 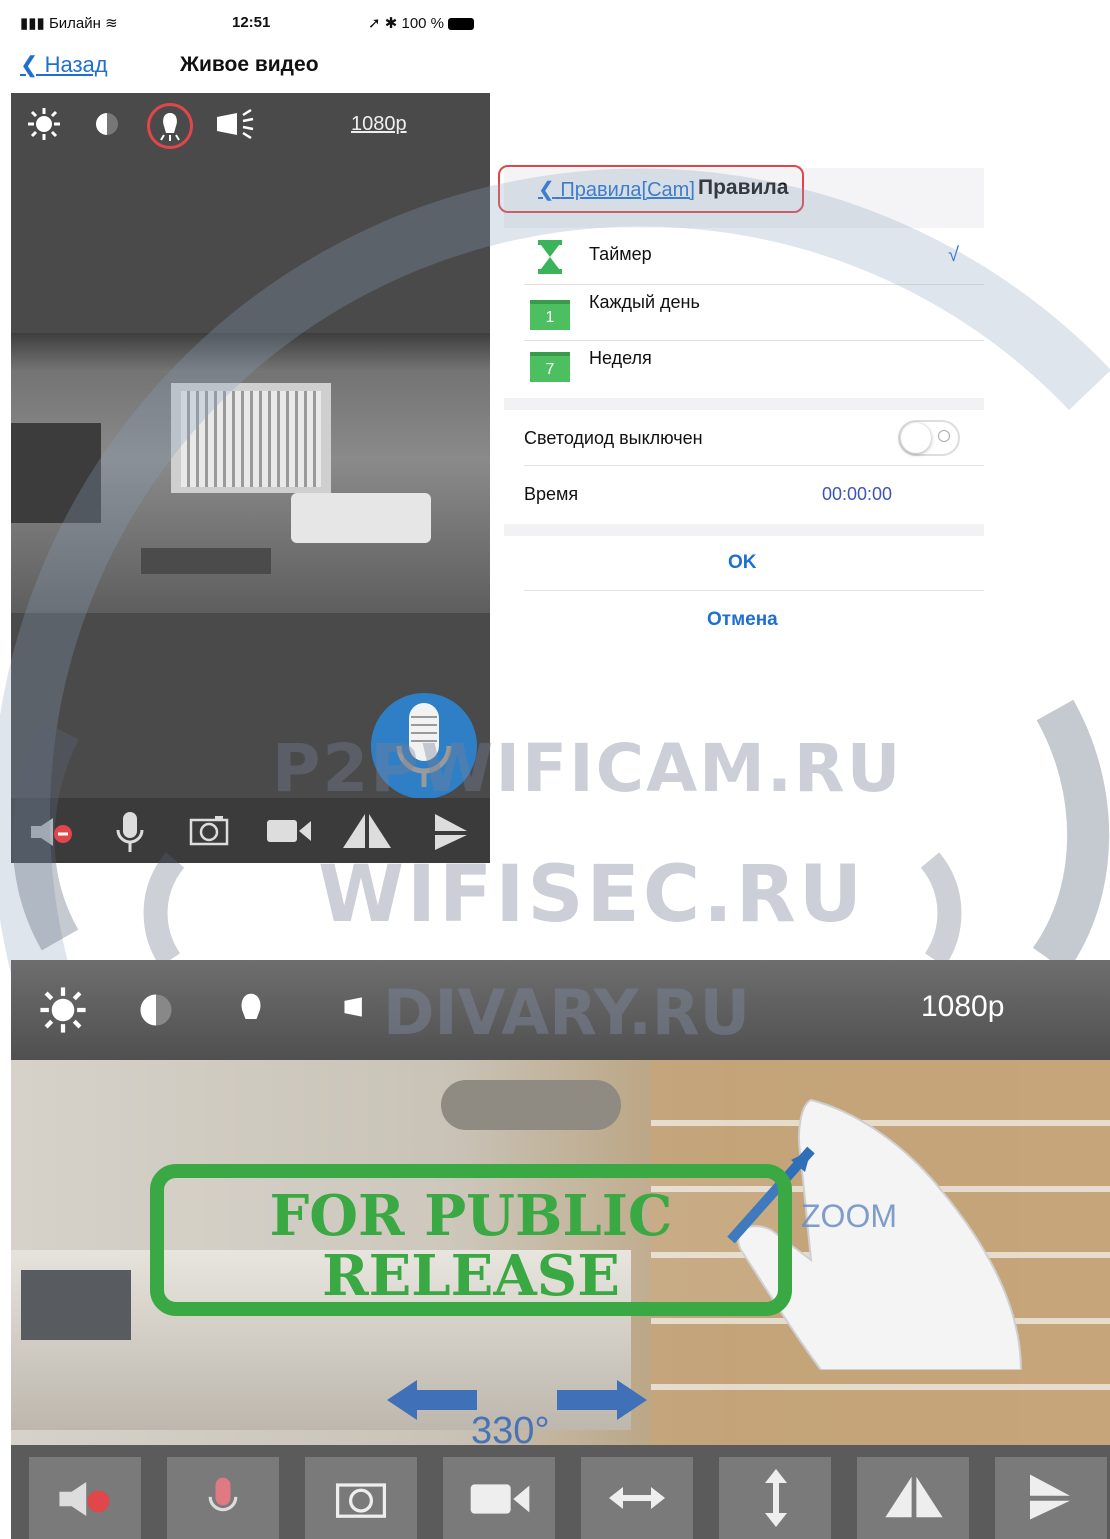 I want to click on microphone-icon, so click(x=223, y=1494).